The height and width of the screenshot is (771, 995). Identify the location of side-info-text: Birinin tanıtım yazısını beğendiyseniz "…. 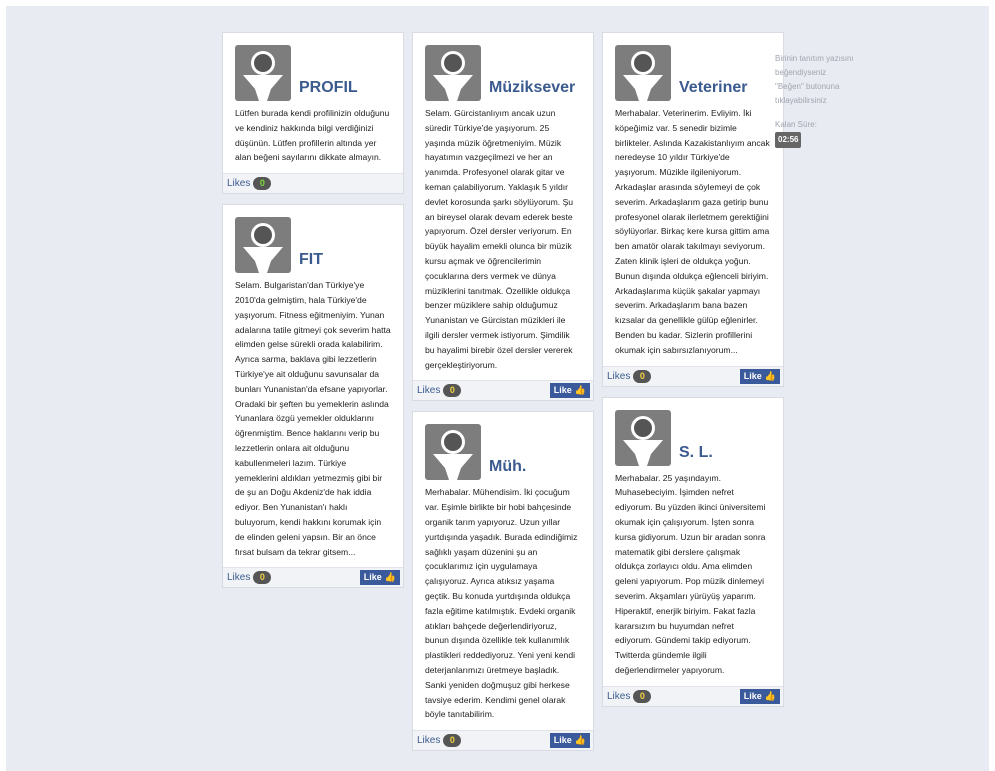
(814, 79).